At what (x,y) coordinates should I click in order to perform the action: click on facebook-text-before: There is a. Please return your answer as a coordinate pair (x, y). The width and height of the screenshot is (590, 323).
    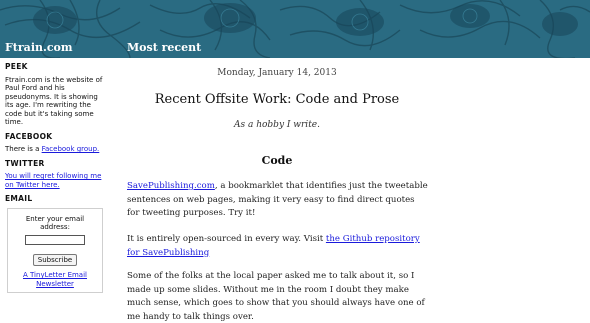
    Looking at the image, I should click on (23, 149).